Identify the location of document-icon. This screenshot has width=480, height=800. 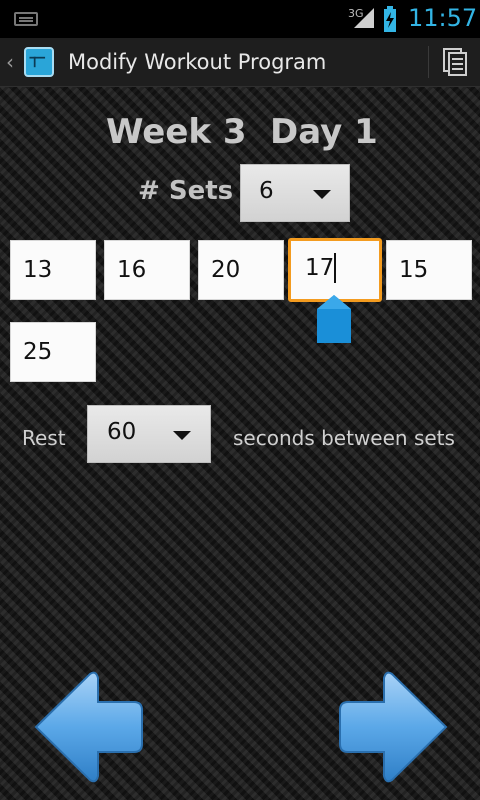
(455, 62).